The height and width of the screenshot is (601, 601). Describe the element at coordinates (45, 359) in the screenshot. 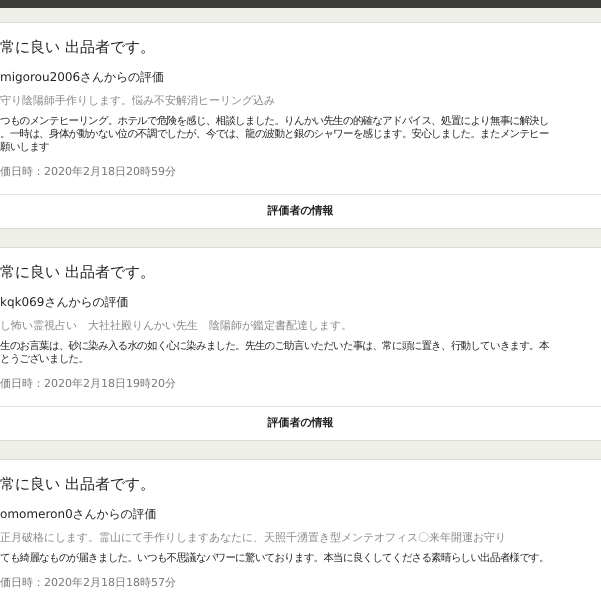

I see `comment-line: とうございました。` at that location.